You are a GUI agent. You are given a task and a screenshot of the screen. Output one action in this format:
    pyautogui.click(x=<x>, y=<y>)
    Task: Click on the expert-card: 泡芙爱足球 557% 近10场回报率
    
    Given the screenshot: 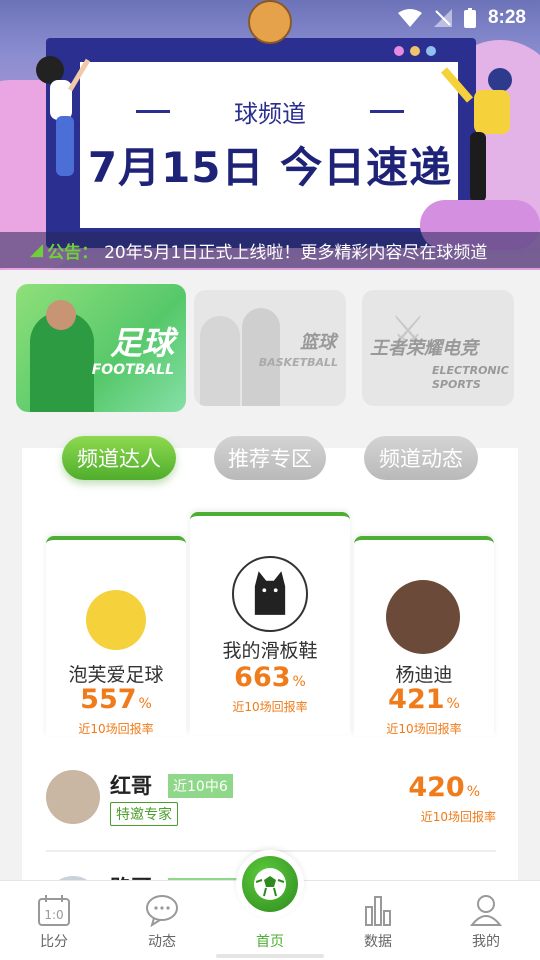 What is the action you would take?
    pyautogui.click(x=116, y=636)
    